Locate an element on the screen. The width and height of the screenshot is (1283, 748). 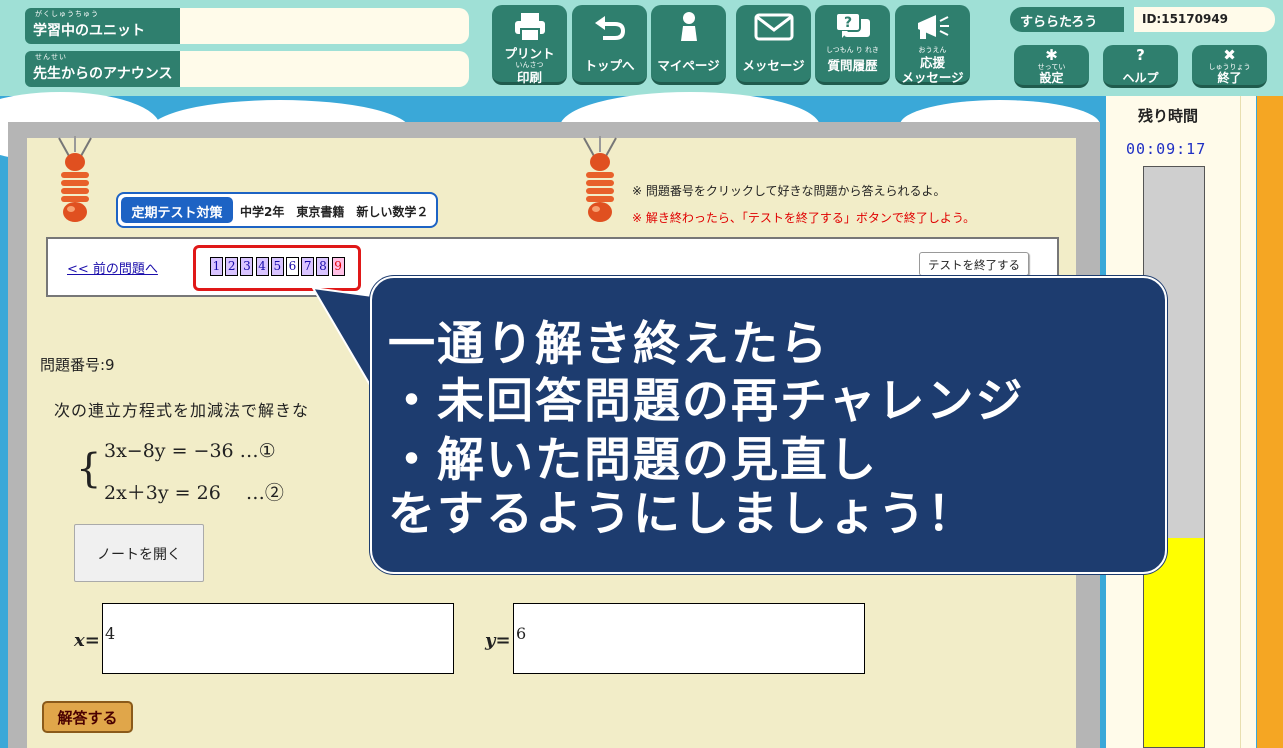
current-unit-row: がくしゅうちゅう 学習中のユニット is located at coordinates (247, 26).